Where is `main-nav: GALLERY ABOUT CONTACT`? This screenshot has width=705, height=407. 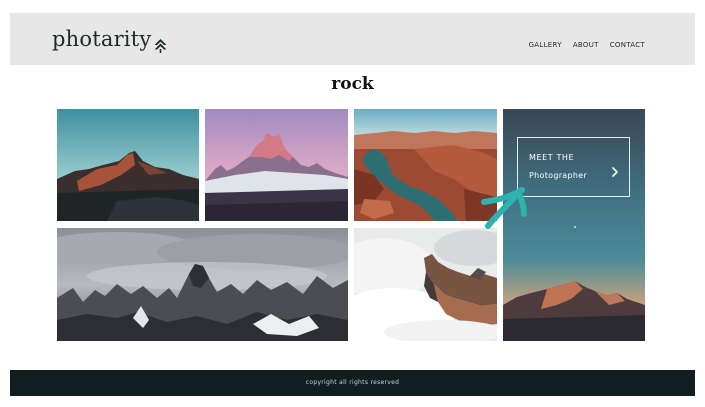 main-nav: GALLERY ABOUT CONTACT is located at coordinates (587, 45).